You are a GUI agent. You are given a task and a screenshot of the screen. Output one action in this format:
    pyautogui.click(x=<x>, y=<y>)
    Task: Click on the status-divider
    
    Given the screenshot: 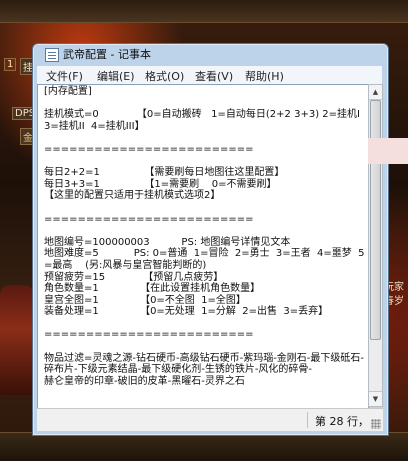 What is the action you would take?
    pyautogui.click(x=307, y=420)
    